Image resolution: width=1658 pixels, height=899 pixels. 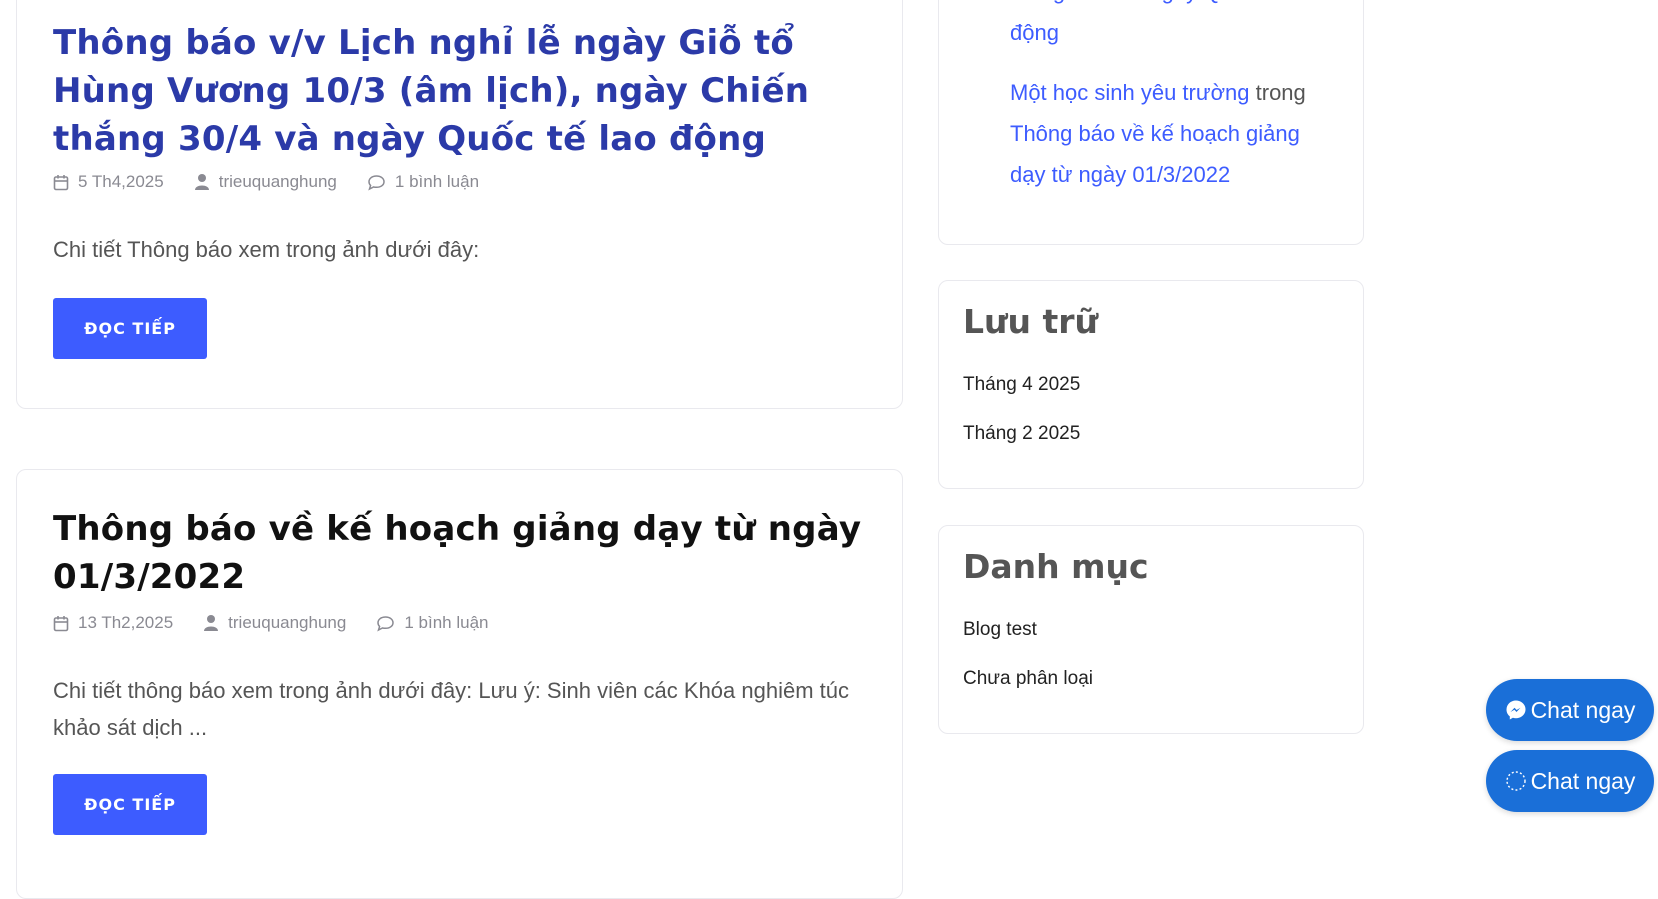 I want to click on post-meta: 5 Th4,2025 trieuquanghung 1 bình luận, so click(x=281, y=182).